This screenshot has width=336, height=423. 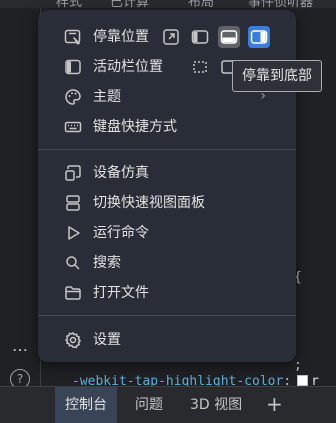 What do you see at coordinates (168, 5) in the screenshot?
I see `top-tab-strip: 样式 已计算 布局 事件侦听器` at bounding box center [168, 5].